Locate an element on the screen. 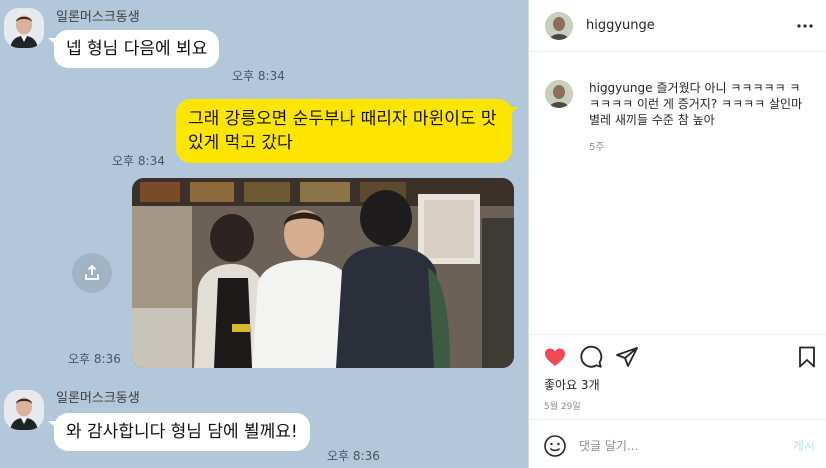 The image size is (826, 468). caption-age: 5주 is located at coordinates (597, 147).